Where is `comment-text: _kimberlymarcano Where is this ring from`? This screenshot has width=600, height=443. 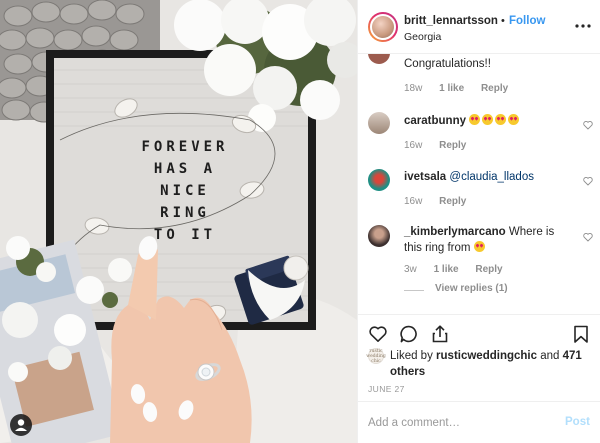 comment-text: _kimberlymarcano Where is this ring from is located at coordinates (489, 240).